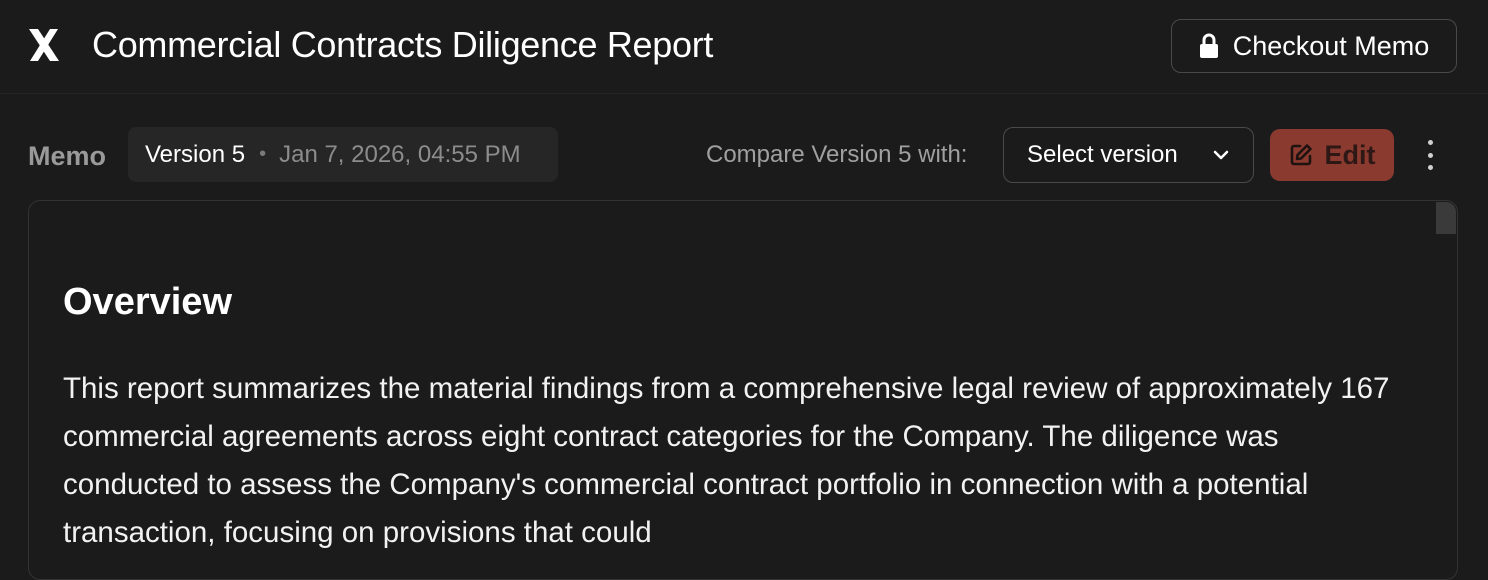  I want to click on more-vertical-icon, so click(1430, 155).